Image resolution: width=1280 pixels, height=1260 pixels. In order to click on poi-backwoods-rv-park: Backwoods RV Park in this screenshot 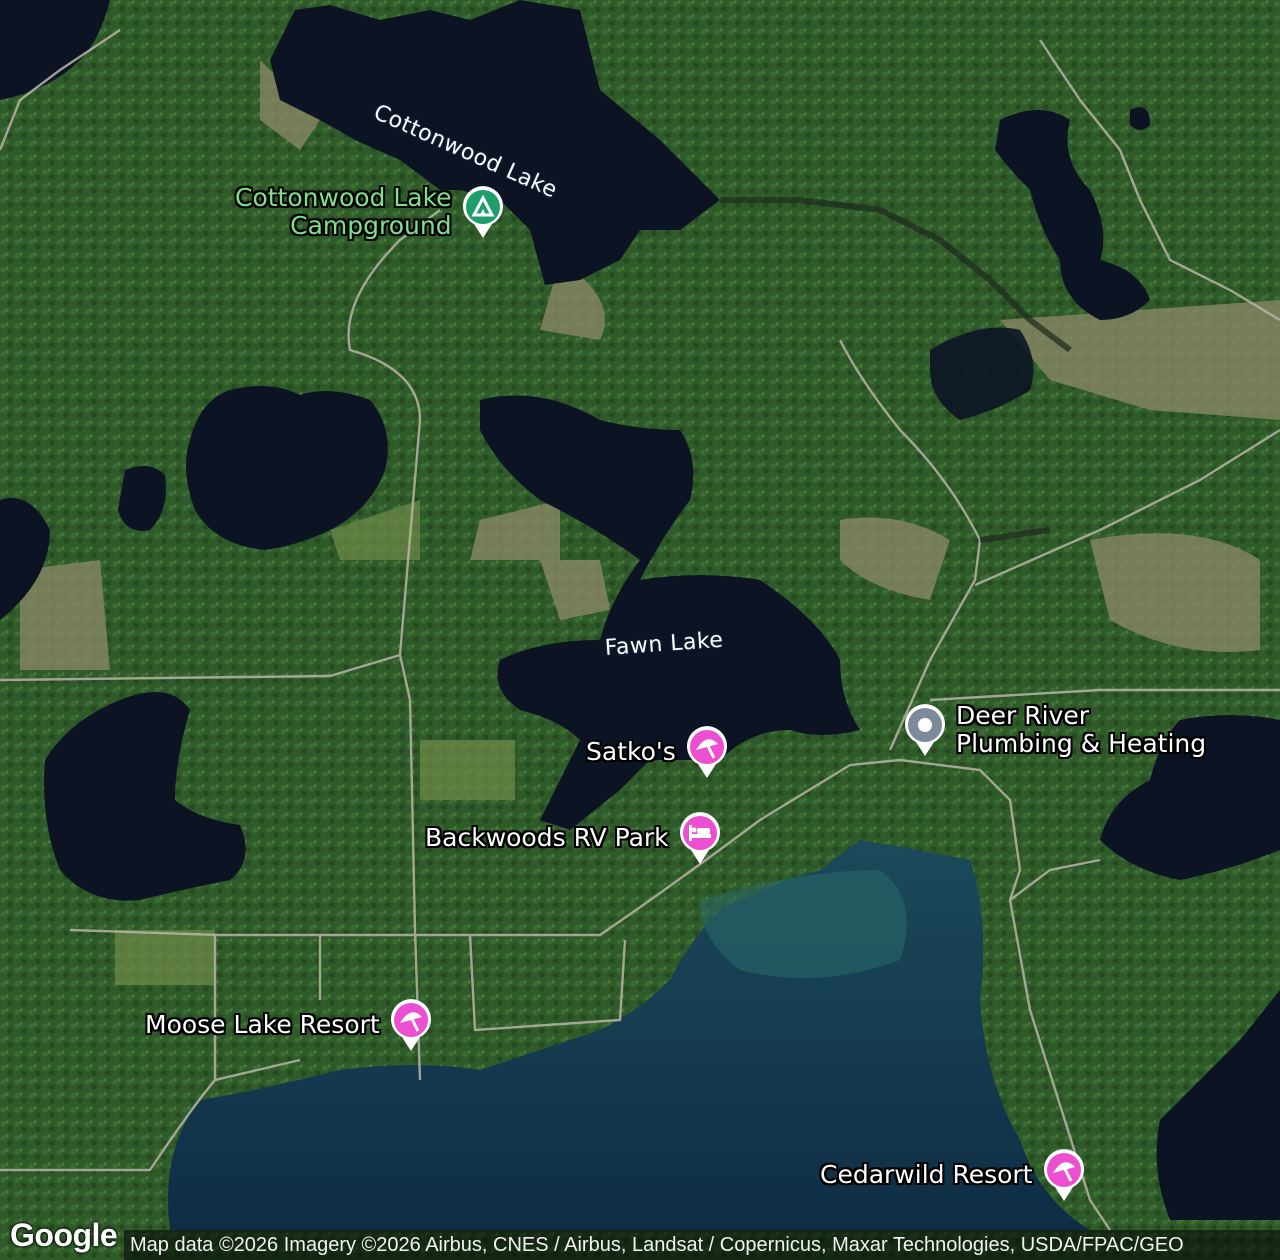, I will do `click(575, 838)`.